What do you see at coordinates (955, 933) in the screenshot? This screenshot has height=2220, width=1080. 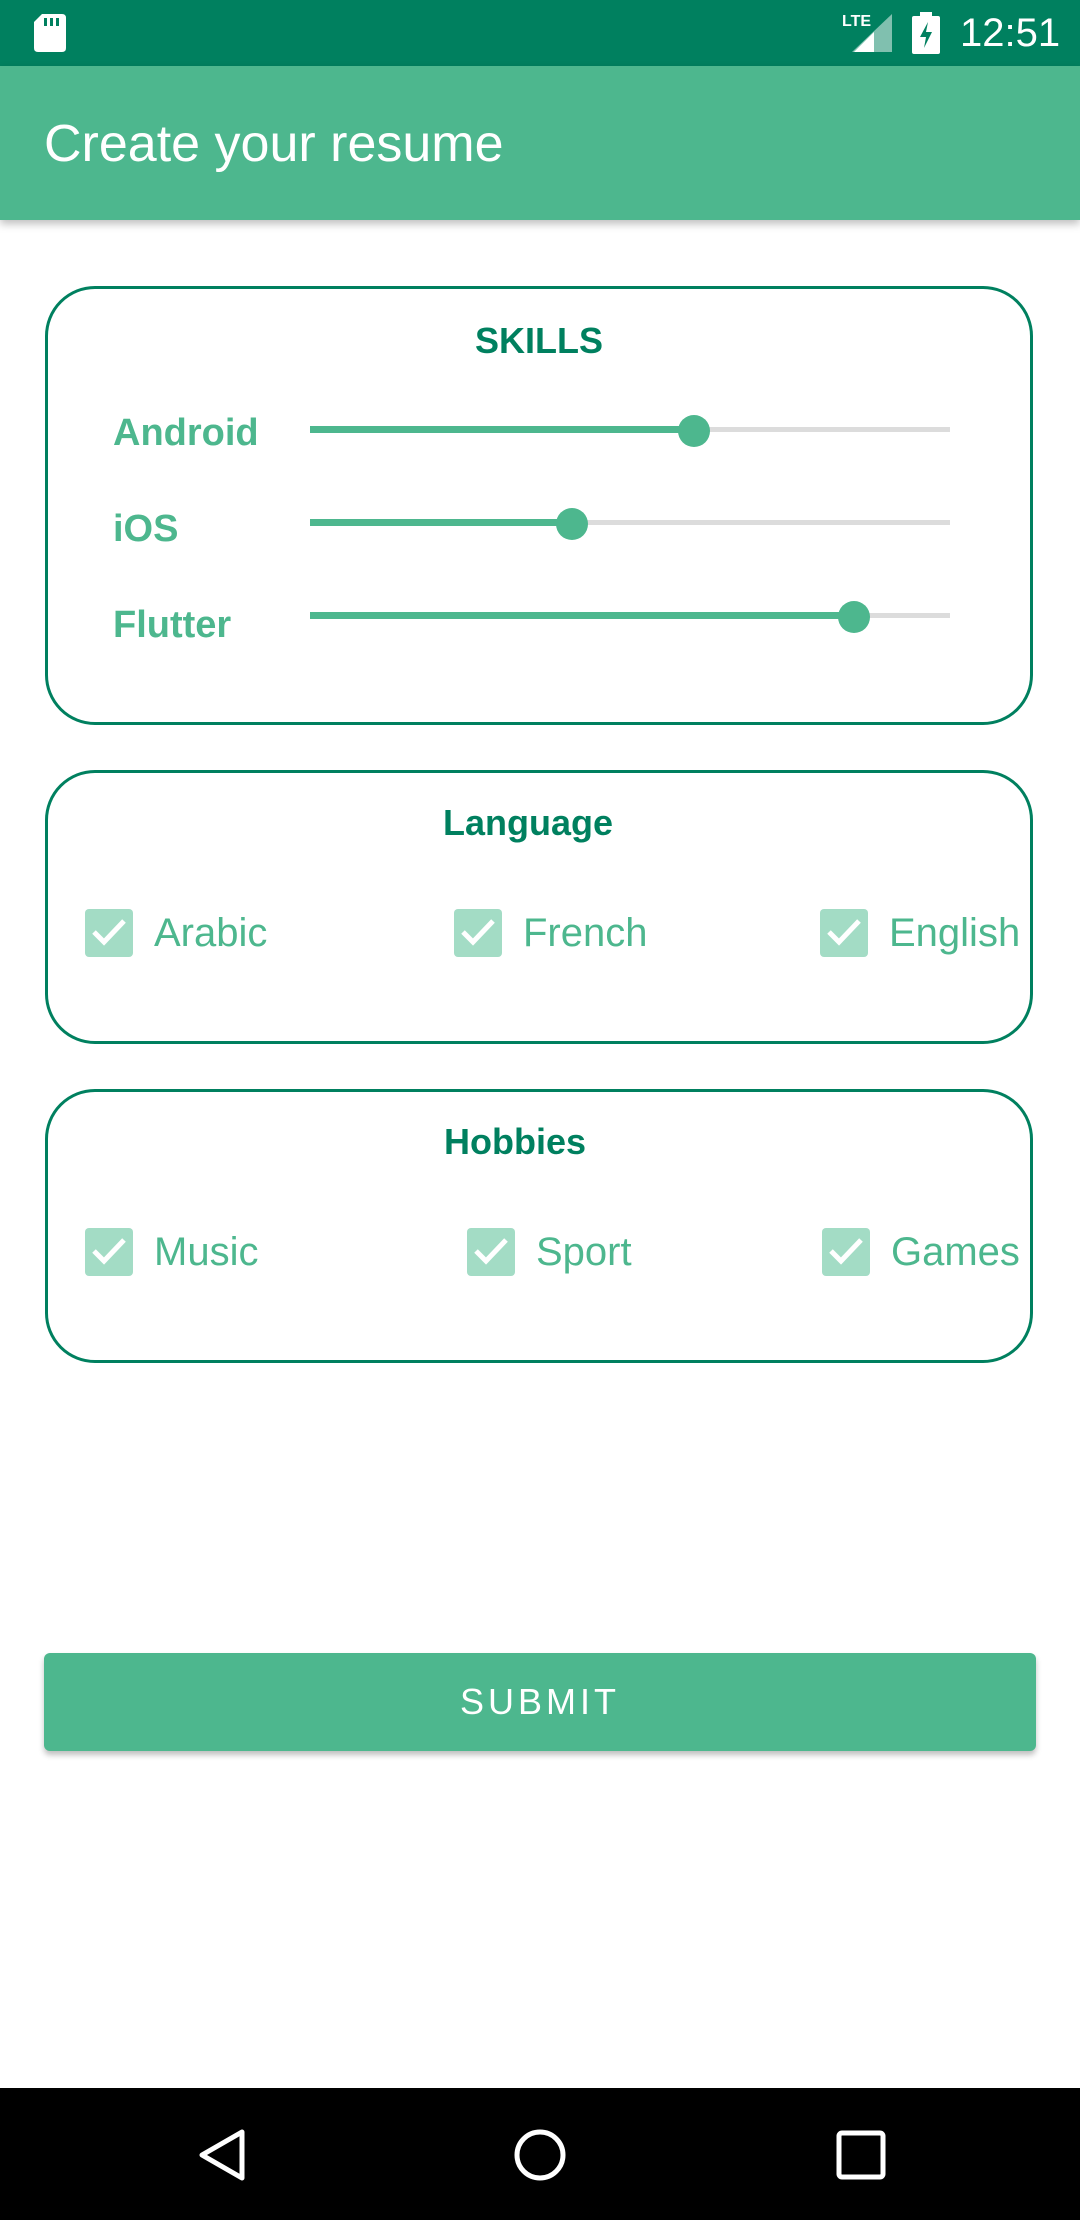 I see `checkbox-label: English` at bounding box center [955, 933].